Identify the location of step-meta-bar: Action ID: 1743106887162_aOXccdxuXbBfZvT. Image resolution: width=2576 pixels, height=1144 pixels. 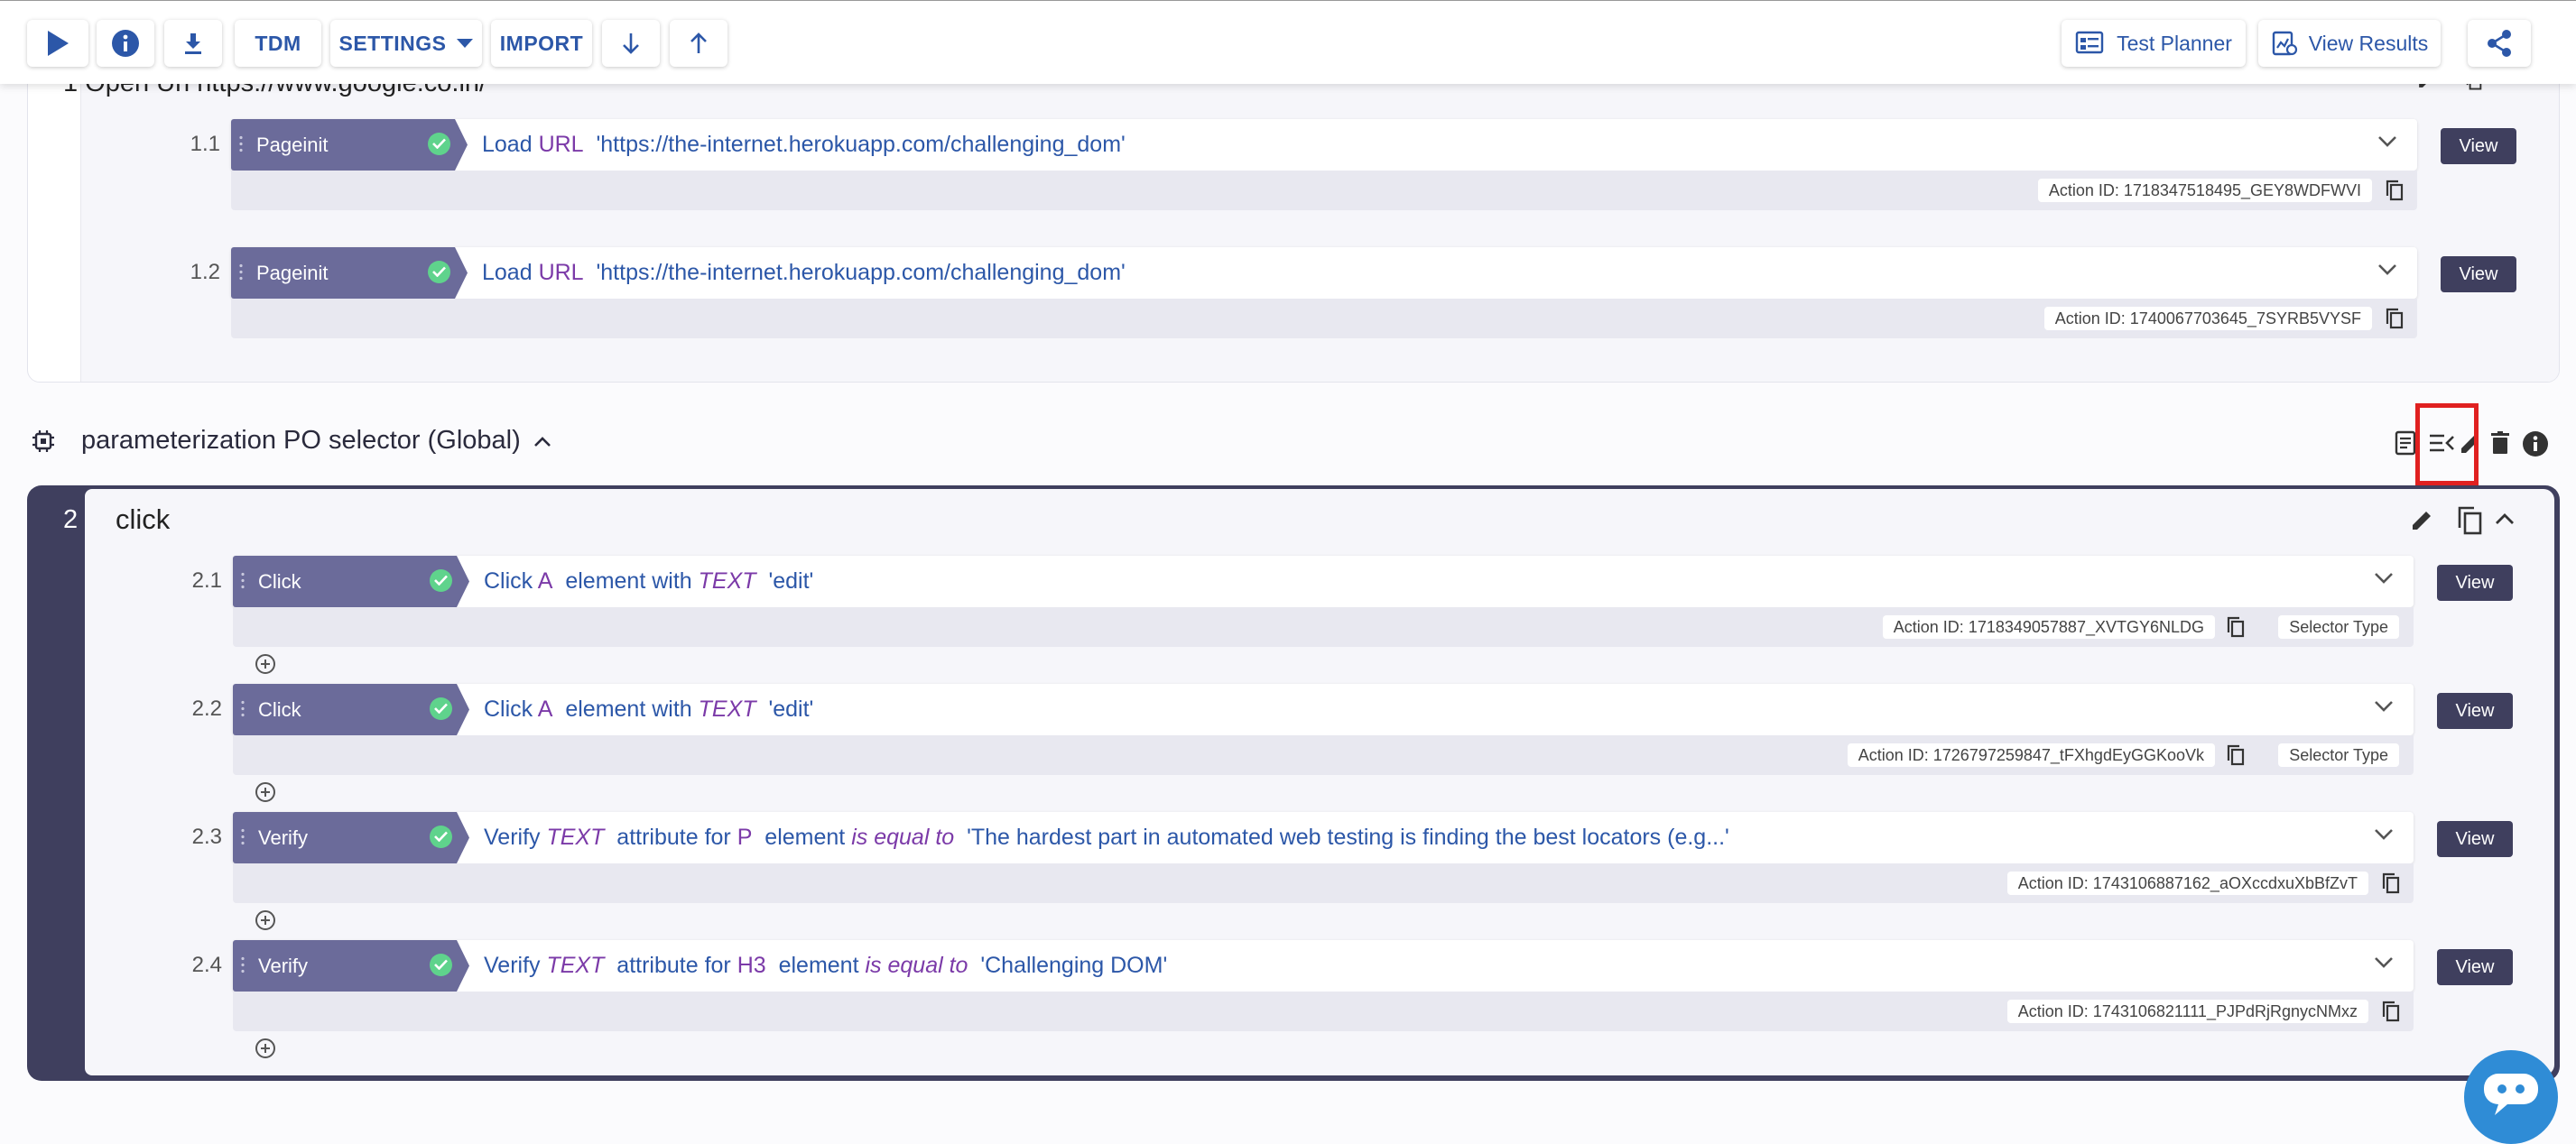
(1323, 883).